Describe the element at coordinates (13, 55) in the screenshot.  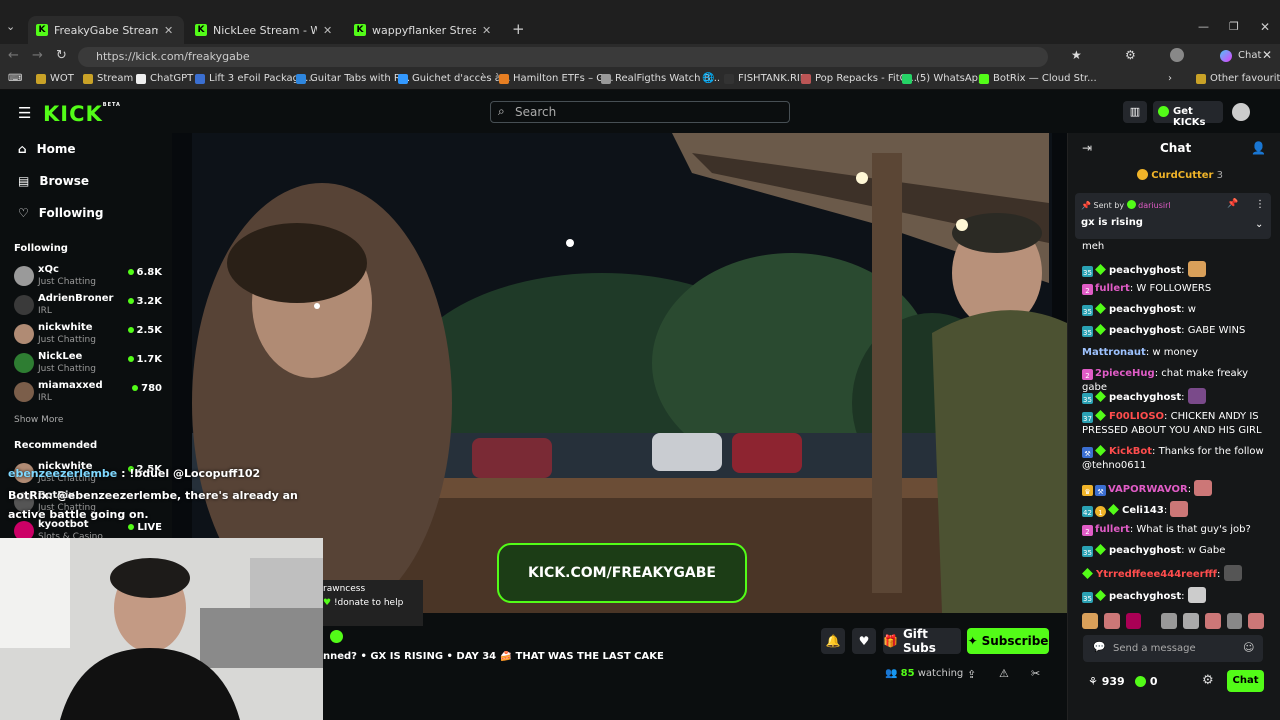
I see `back-icon: ←` at that location.